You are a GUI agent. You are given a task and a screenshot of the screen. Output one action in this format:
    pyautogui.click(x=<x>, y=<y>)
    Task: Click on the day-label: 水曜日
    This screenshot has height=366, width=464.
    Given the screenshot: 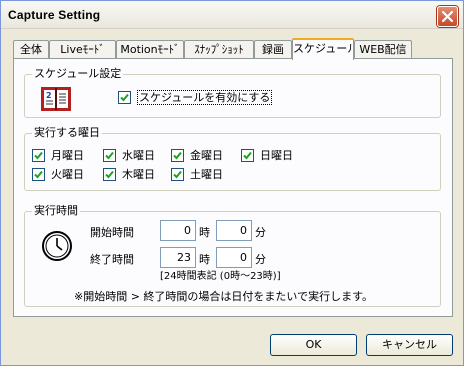 What is the action you would take?
    pyautogui.click(x=138, y=155)
    